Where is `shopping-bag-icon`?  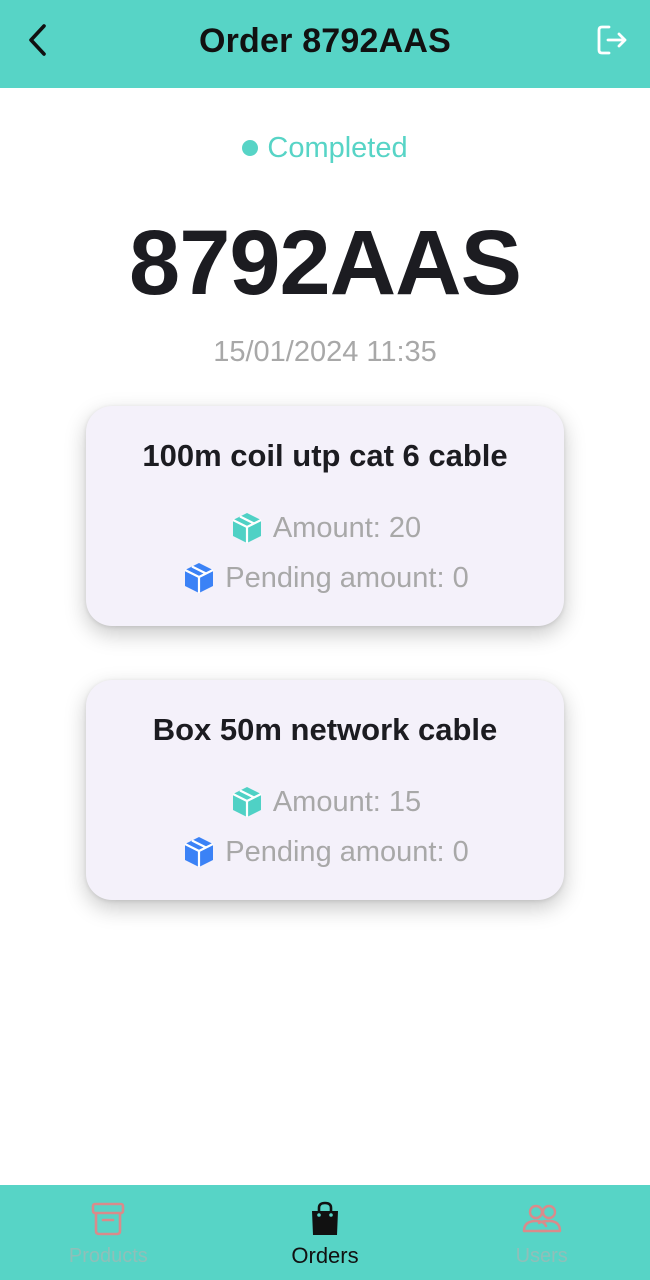 shopping-bag-icon is located at coordinates (325, 1219).